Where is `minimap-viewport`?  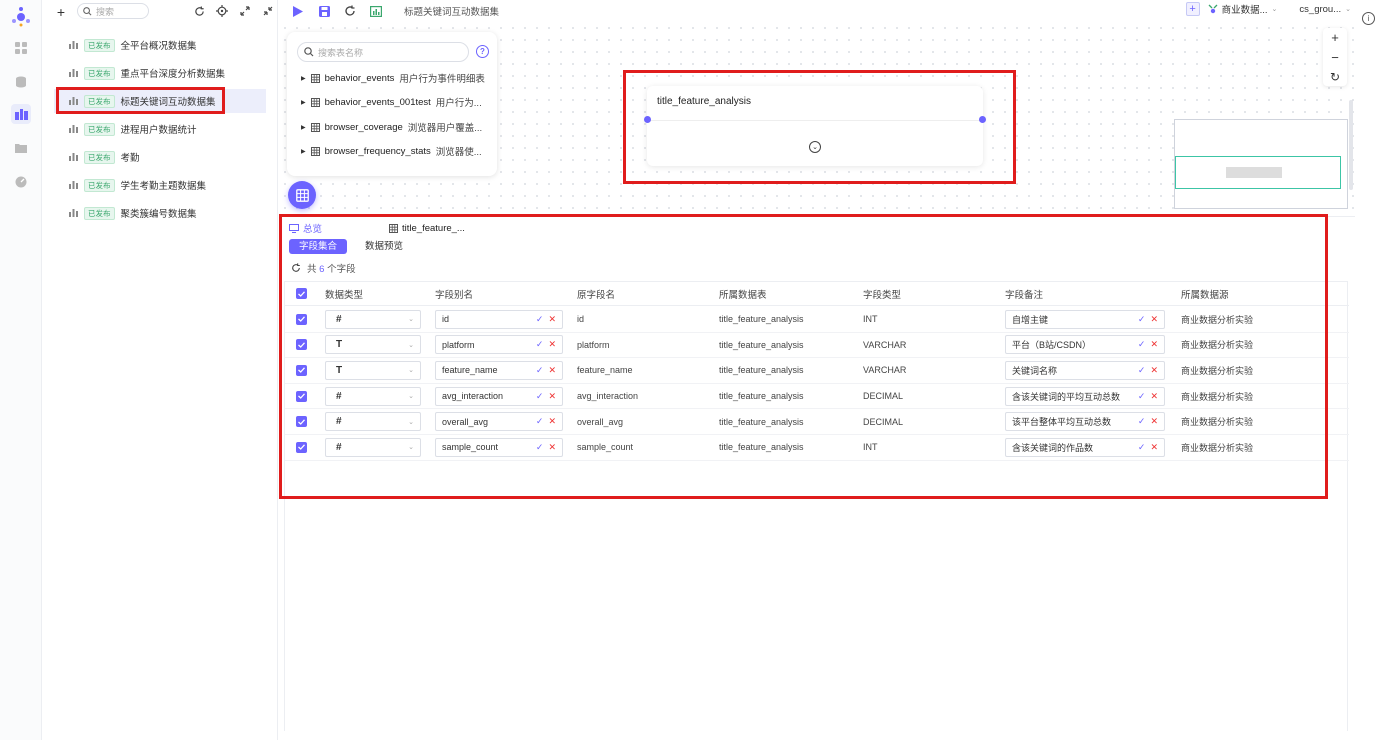 minimap-viewport is located at coordinates (1258, 172).